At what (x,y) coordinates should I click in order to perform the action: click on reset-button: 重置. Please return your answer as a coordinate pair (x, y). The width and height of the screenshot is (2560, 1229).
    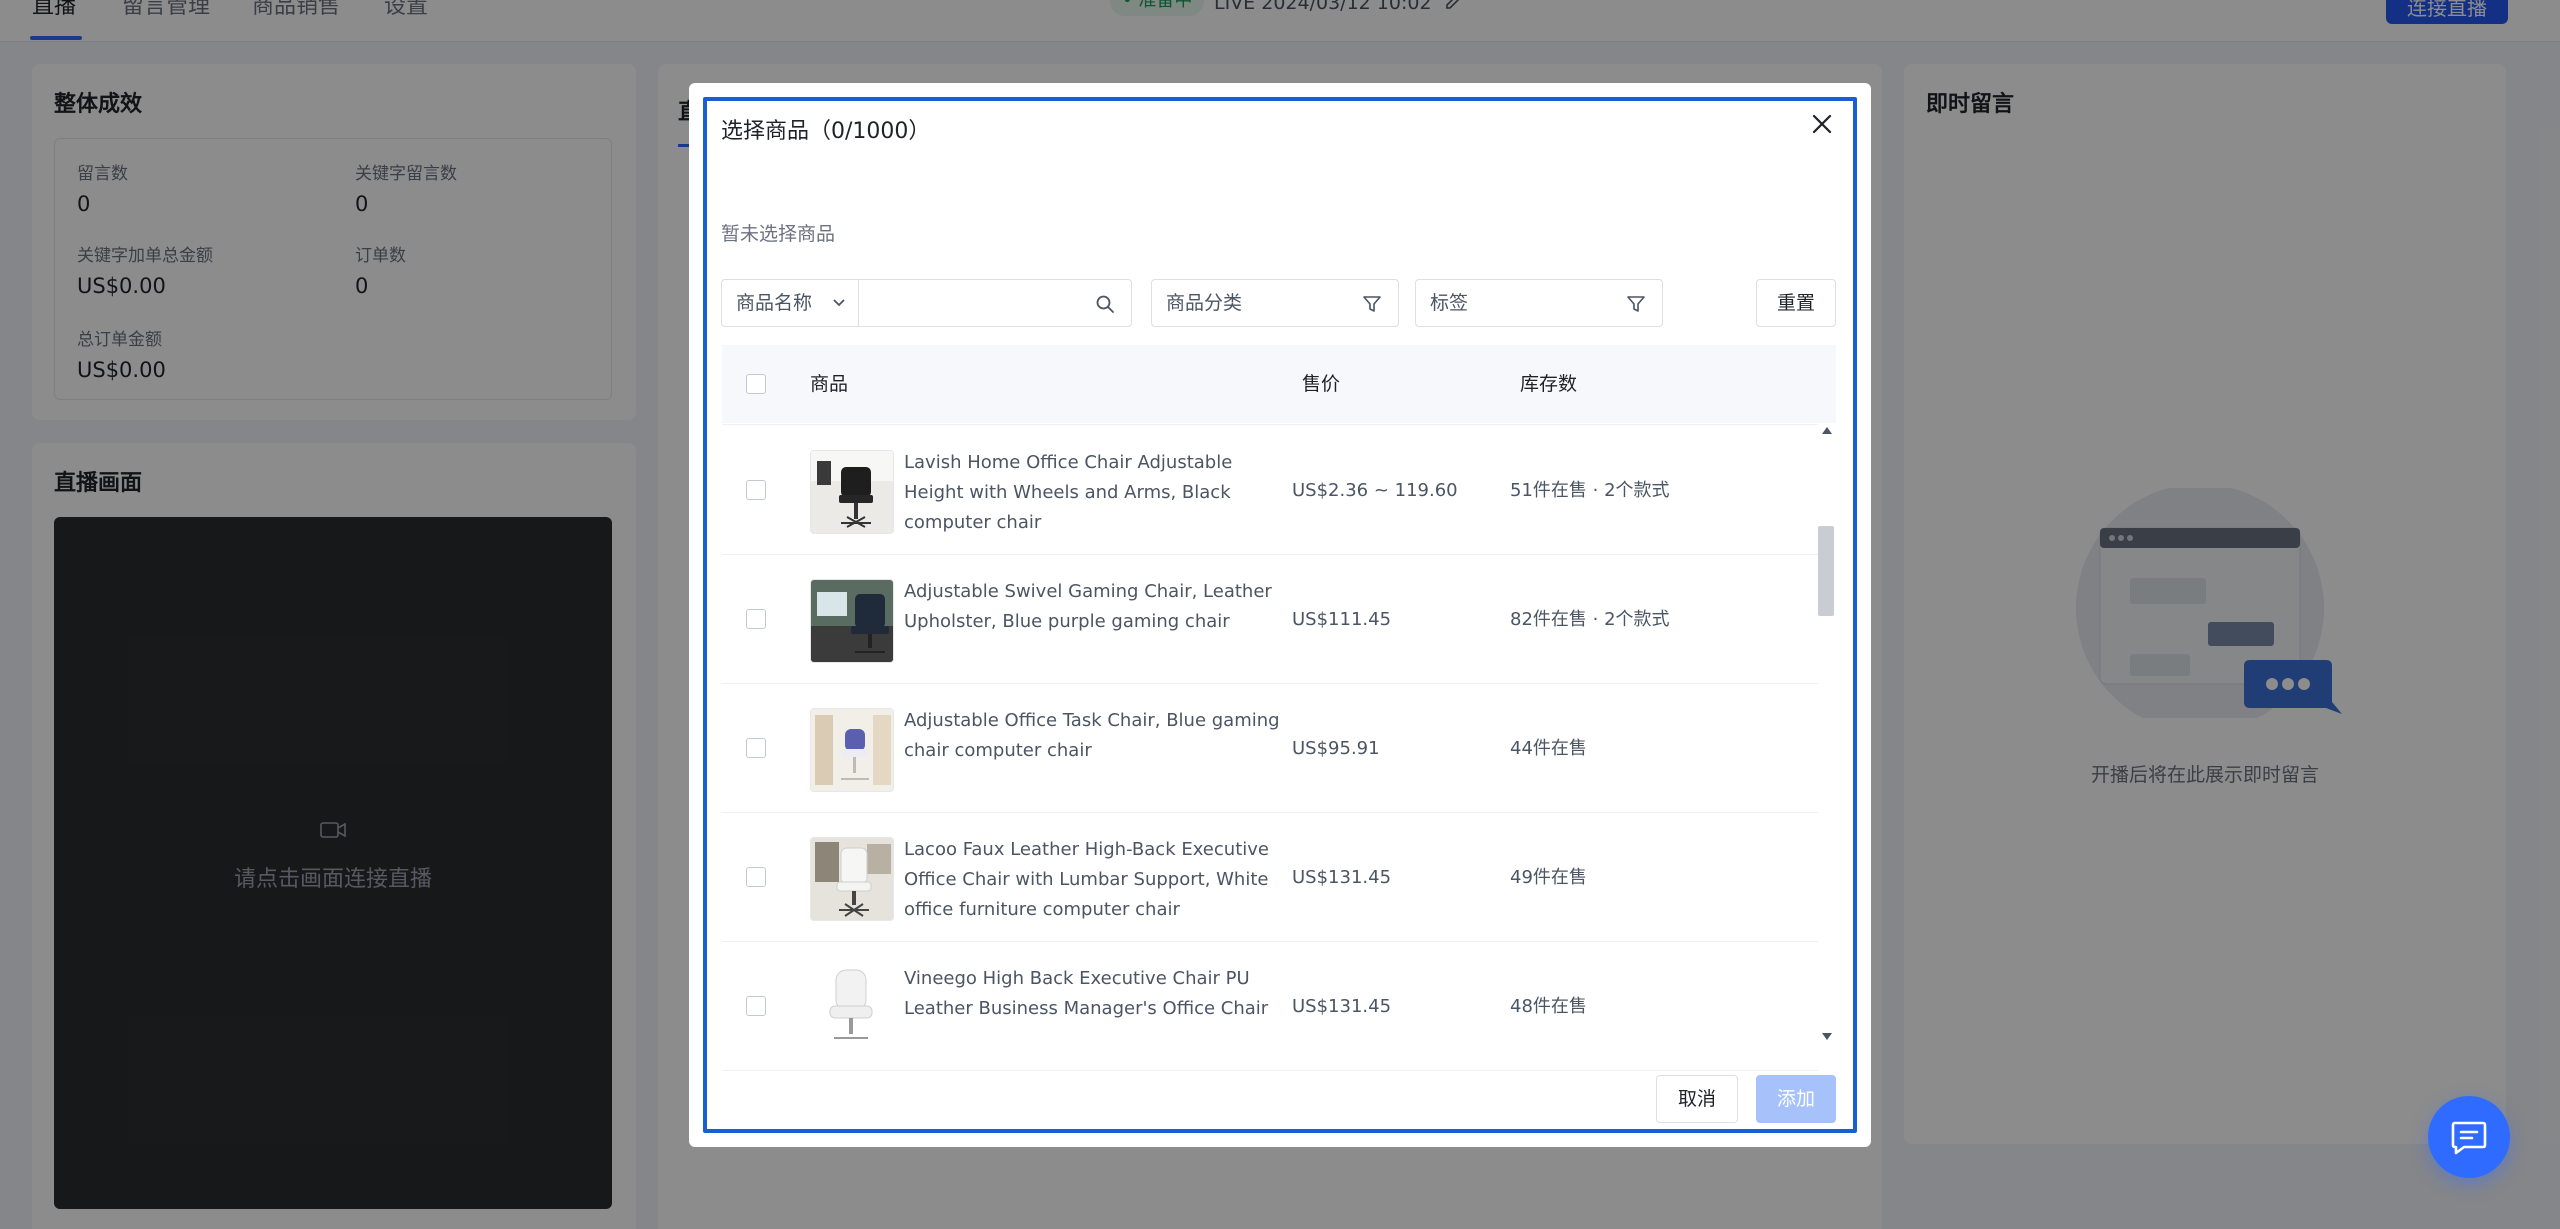
    Looking at the image, I should click on (1796, 303).